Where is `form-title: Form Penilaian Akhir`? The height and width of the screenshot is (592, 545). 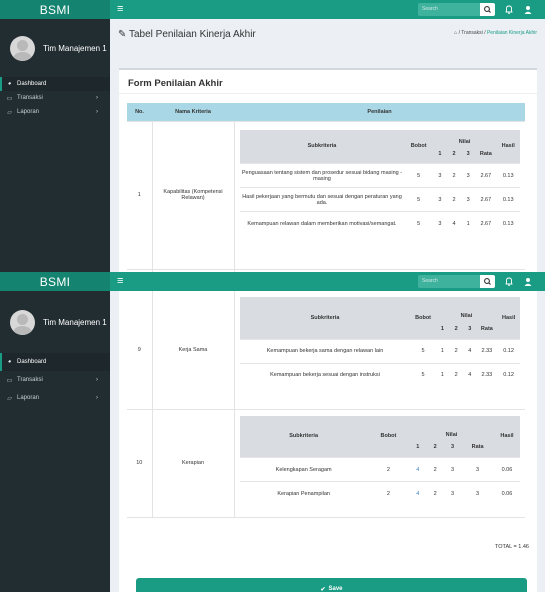
form-title: Form Penilaian Akhir is located at coordinates (328, 82).